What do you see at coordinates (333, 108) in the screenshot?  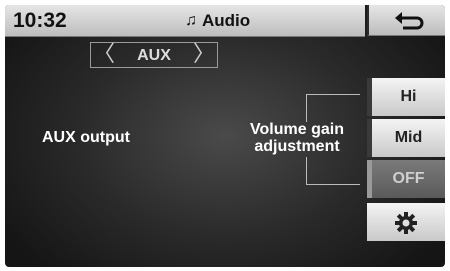 I see `bracket-line-top` at bounding box center [333, 108].